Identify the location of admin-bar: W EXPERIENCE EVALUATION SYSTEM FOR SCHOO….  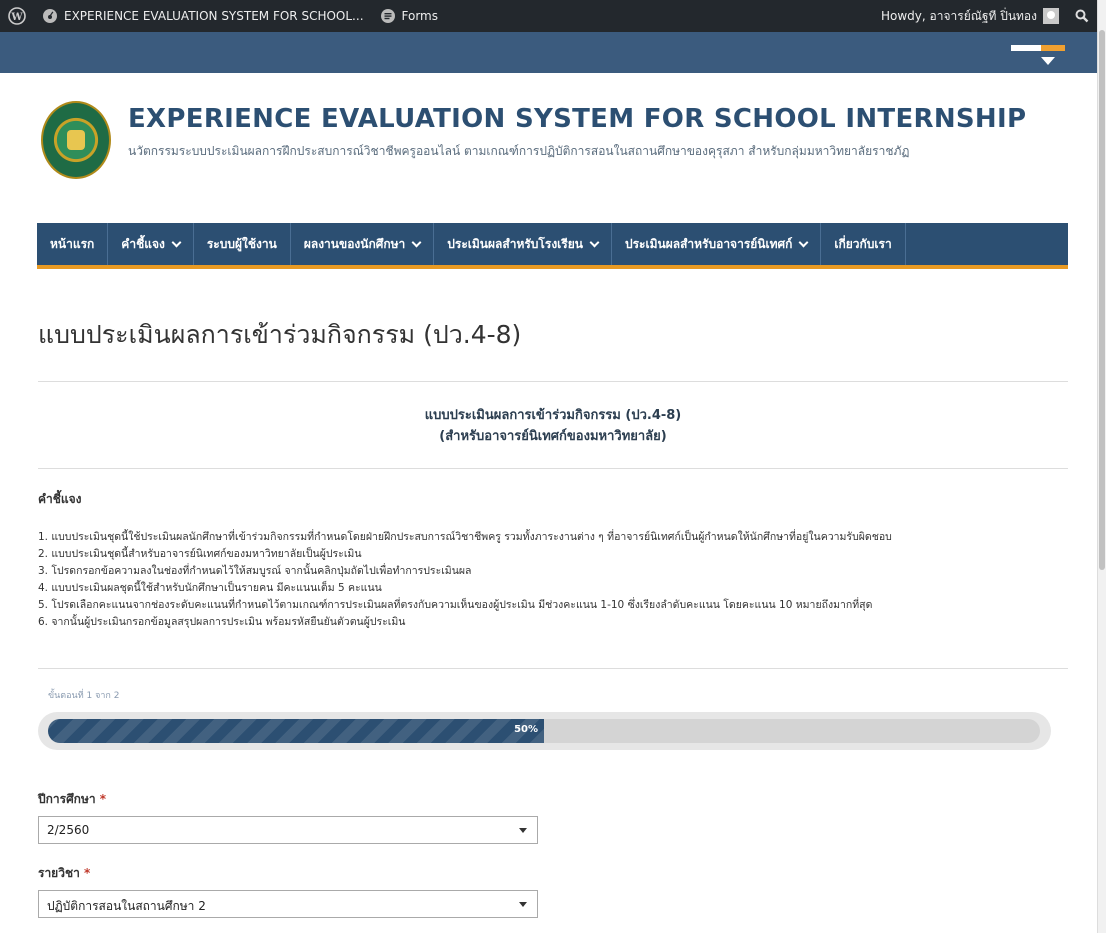
(548, 16).